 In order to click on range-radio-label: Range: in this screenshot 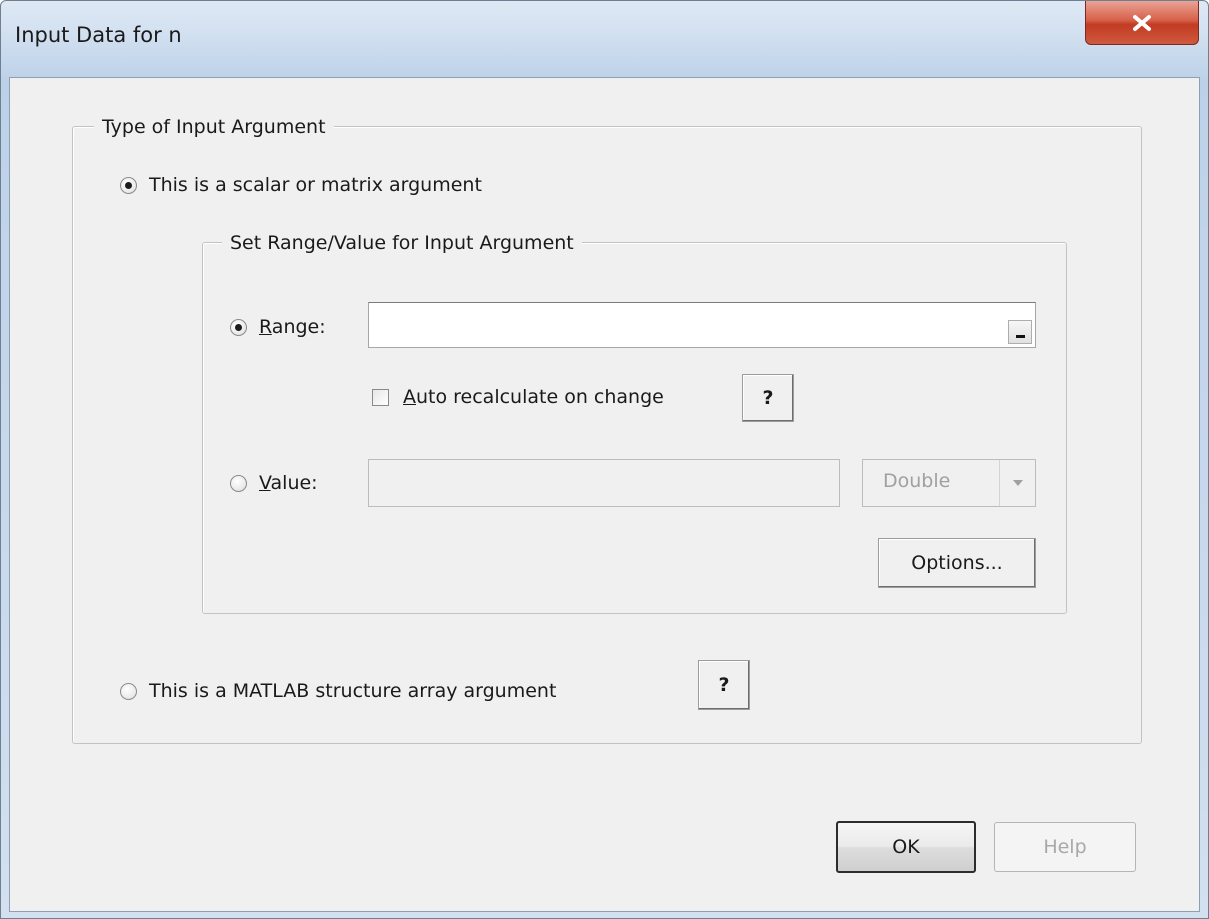, I will do `click(292, 327)`.